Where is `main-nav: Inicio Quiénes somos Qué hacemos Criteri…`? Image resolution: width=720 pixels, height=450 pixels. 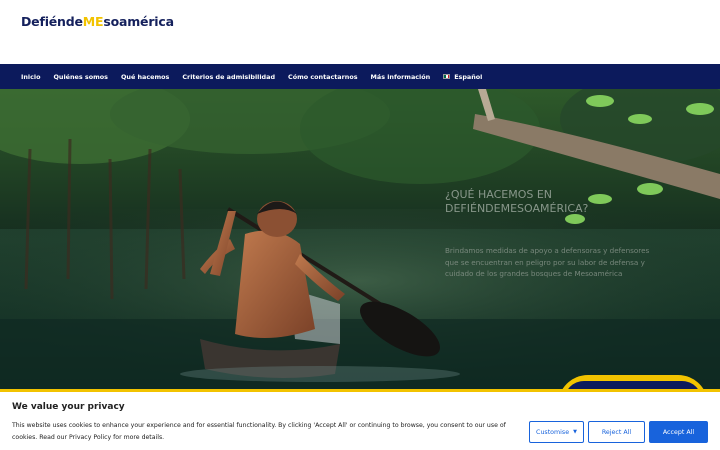
main-nav: Inicio Quiénes somos Qué hacemos Criteri… is located at coordinates (360, 76).